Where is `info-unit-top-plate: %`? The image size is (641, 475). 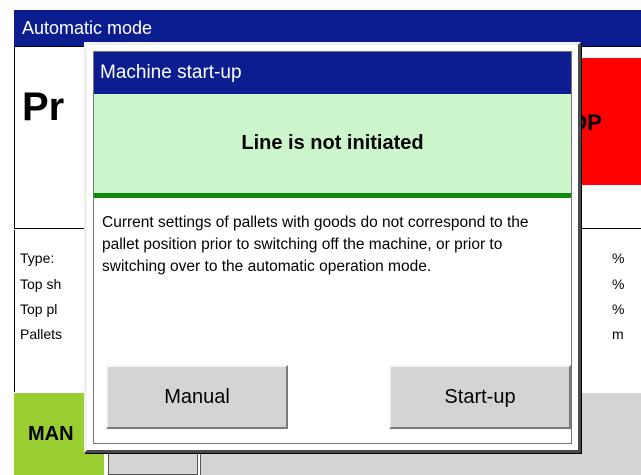 info-unit-top-plate: % is located at coordinates (618, 309).